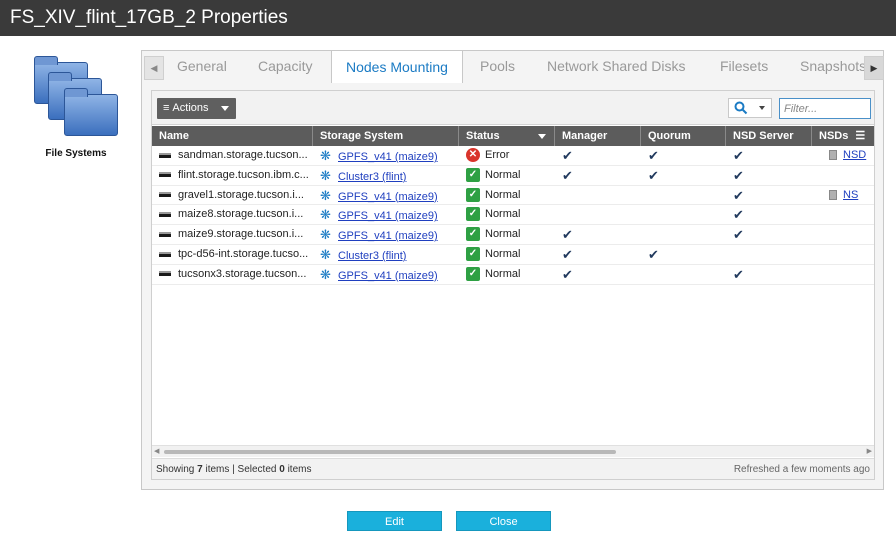  What do you see at coordinates (598, 136) in the screenshot?
I see `column-header-manager: Manager` at bounding box center [598, 136].